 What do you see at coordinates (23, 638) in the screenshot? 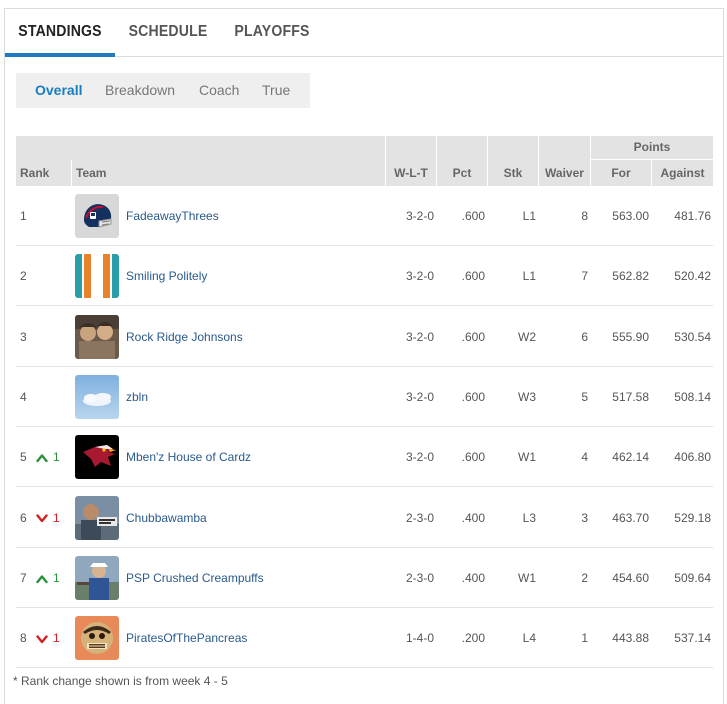
I see `rank-value: 8` at bounding box center [23, 638].